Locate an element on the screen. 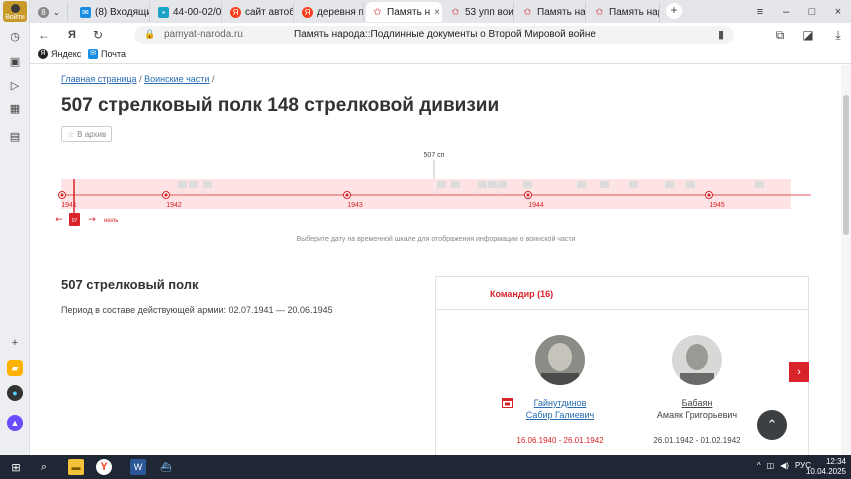  commander-dates: 26.01.1942 - 01.02.1942 is located at coordinates (697, 440).